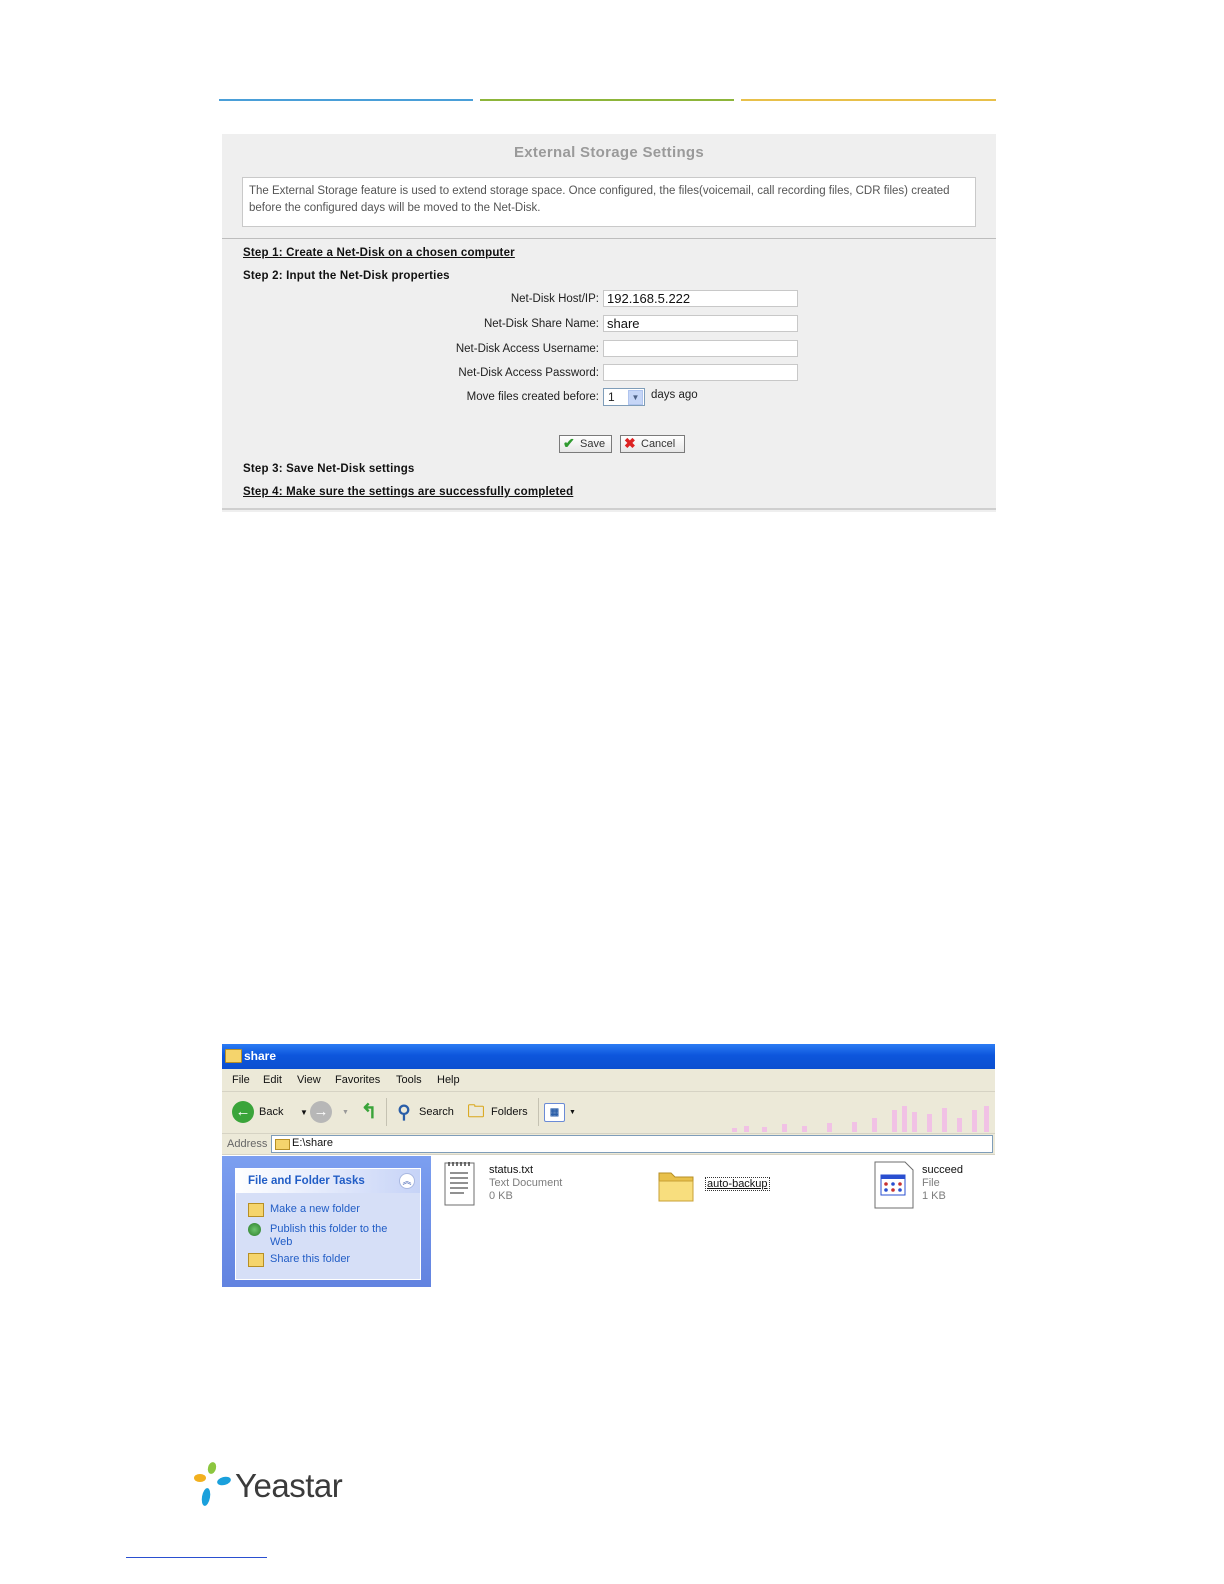  Describe the element at coordinates (498, 1113) in the screenshot. I see `folders-button: 🗀 Folders` at that location.